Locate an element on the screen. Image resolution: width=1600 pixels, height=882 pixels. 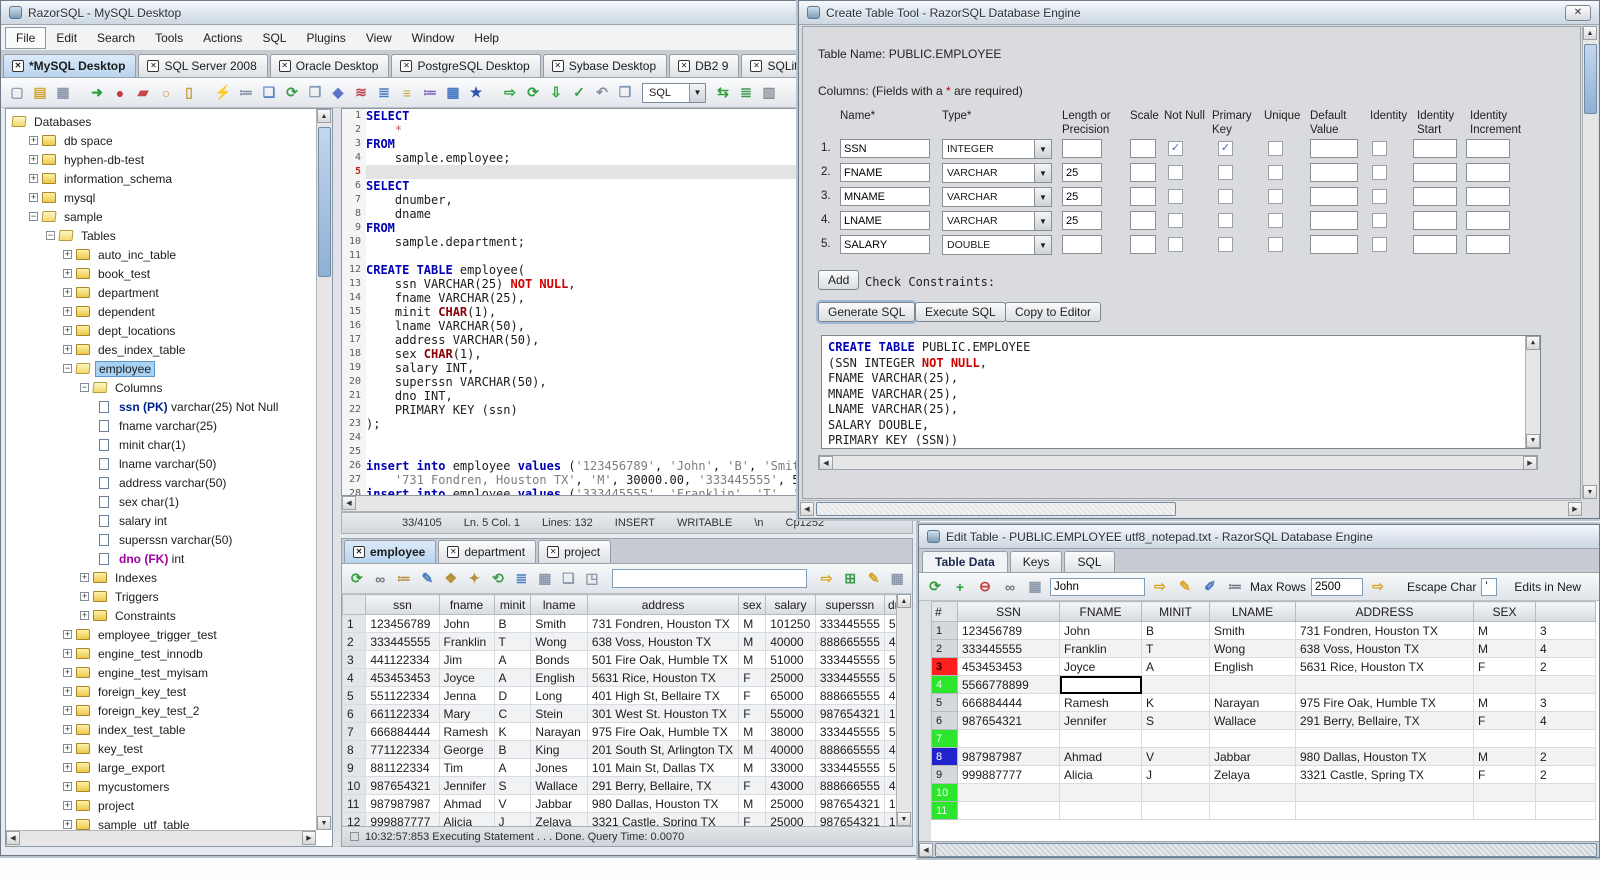
cell: J is located at coordinates (512, 819).